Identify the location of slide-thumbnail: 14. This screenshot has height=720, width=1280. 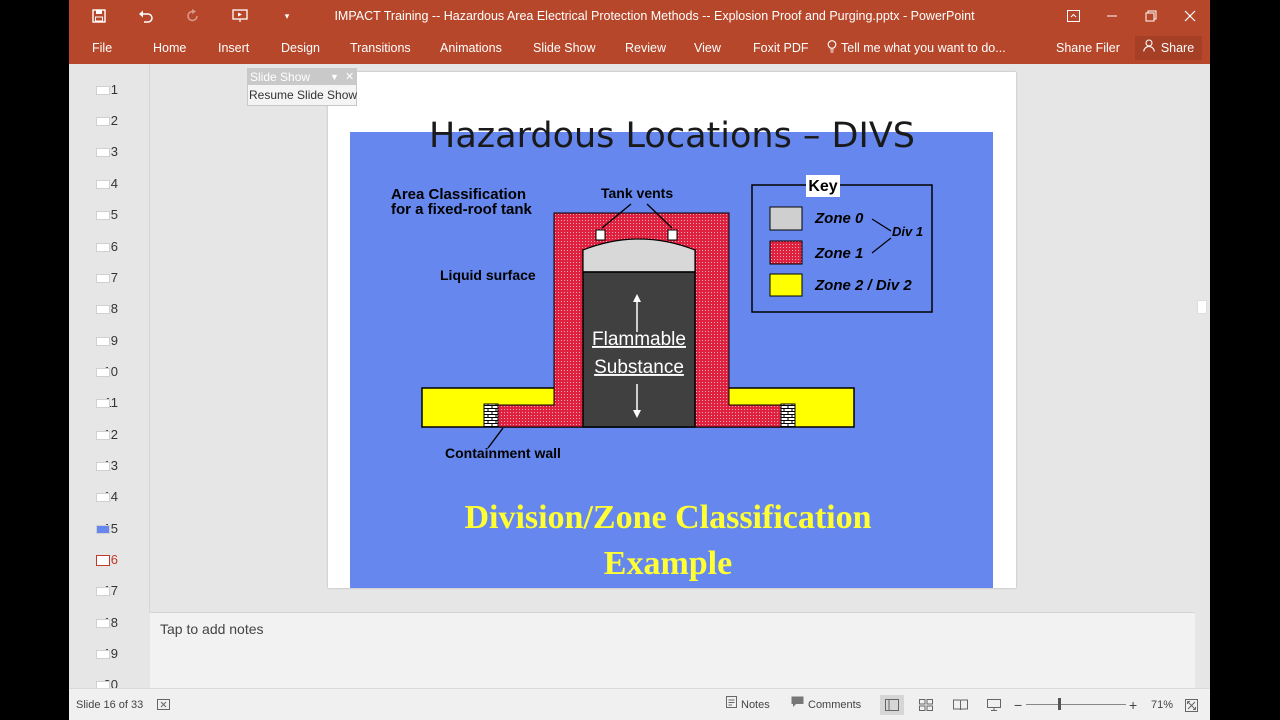
(109, 497).